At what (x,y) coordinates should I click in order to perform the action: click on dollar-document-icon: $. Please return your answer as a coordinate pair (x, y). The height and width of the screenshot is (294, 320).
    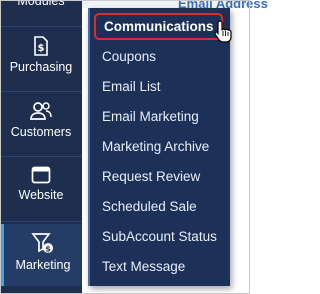
    Looking at the image, I should click on (41, 46).